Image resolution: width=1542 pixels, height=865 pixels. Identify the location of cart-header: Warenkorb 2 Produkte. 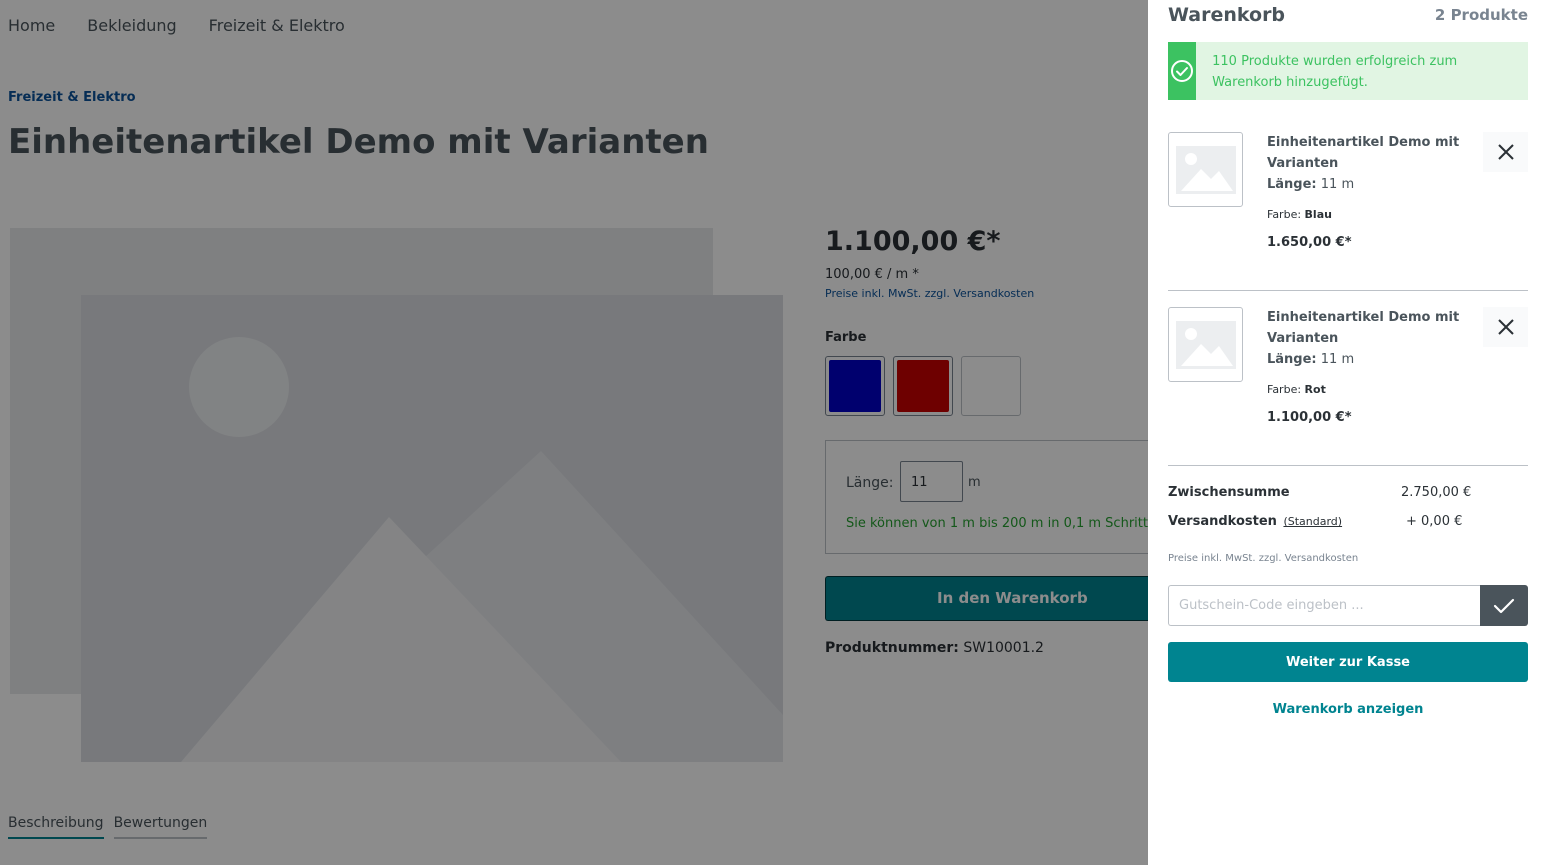
(1348, 15).